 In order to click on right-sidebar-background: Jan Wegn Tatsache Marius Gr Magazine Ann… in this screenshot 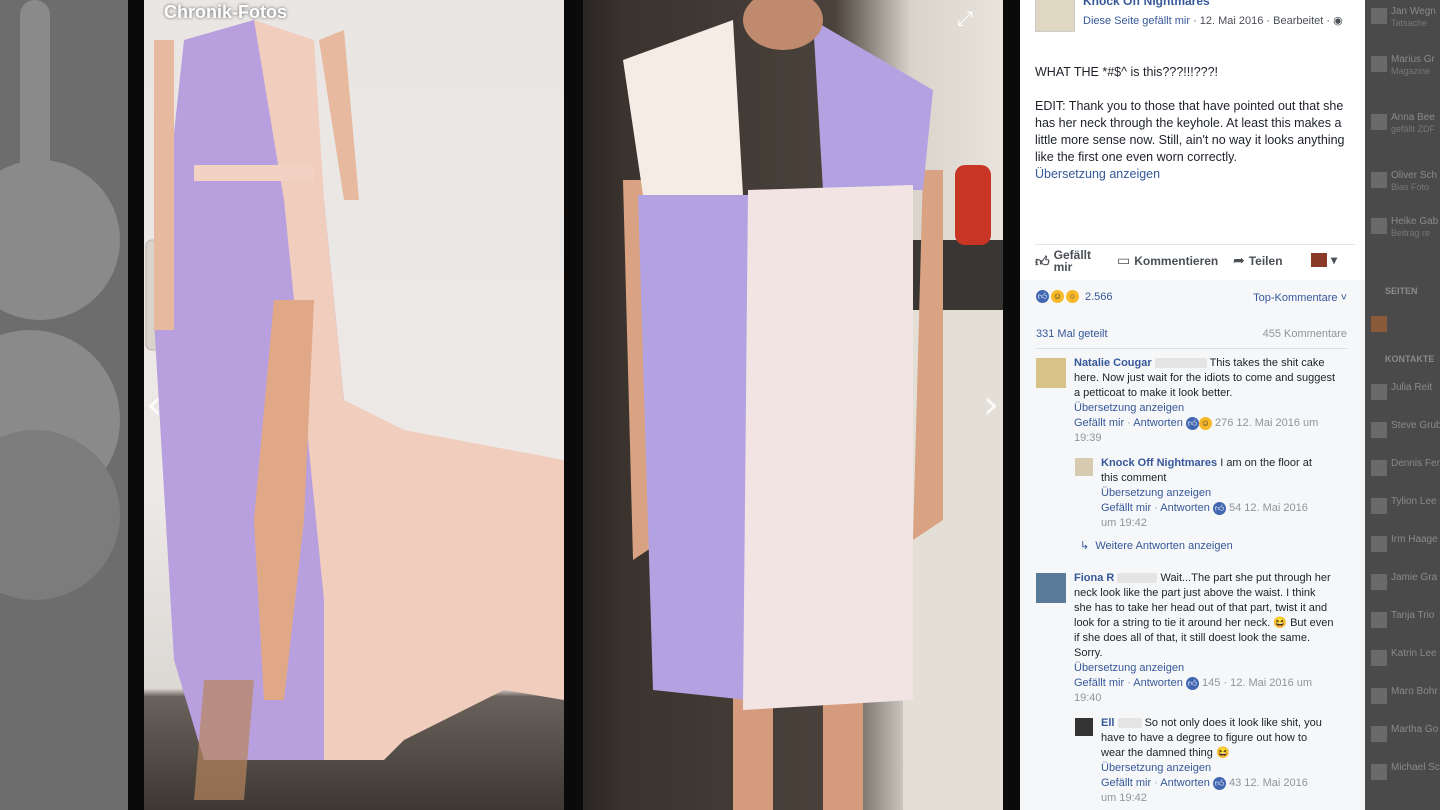, I will do `click(1402, 405)`.